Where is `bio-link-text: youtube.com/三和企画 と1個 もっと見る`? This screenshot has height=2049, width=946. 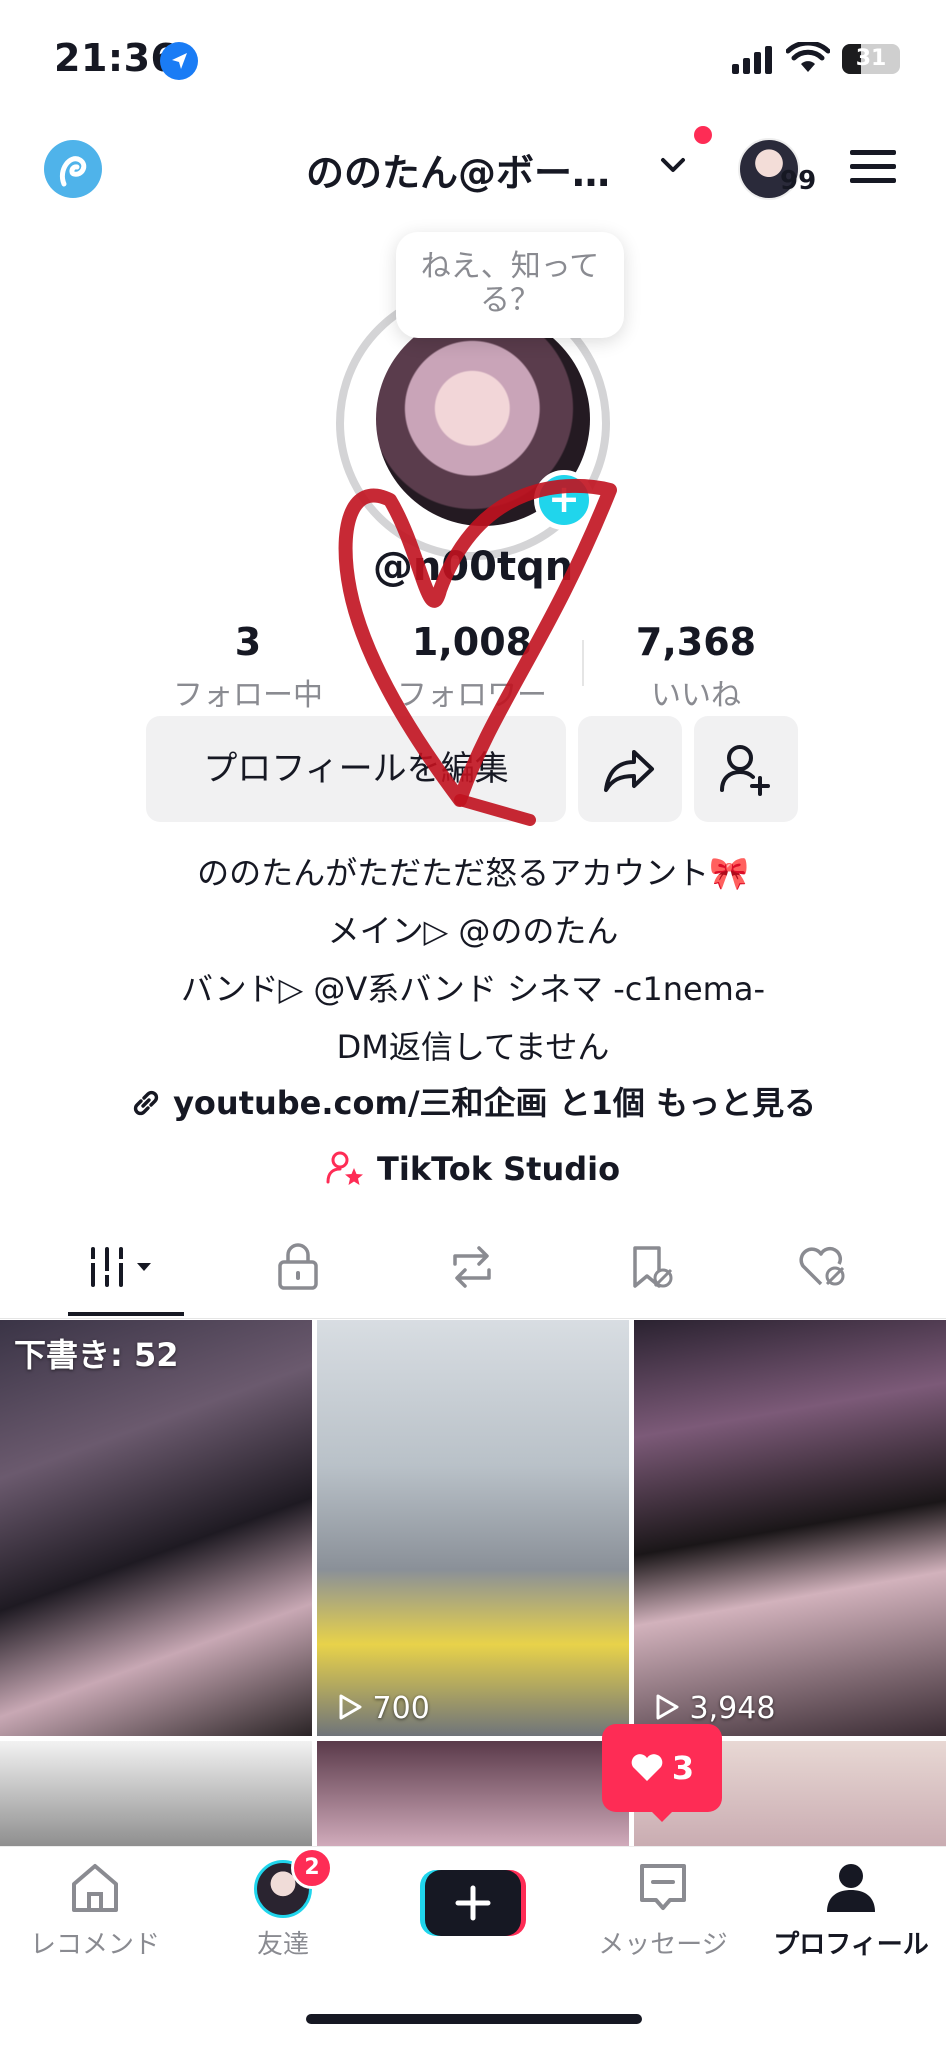 bio-link-text: youtube.com/三和企画 と1個 もっと見る is located at coordinates (495, 1103).